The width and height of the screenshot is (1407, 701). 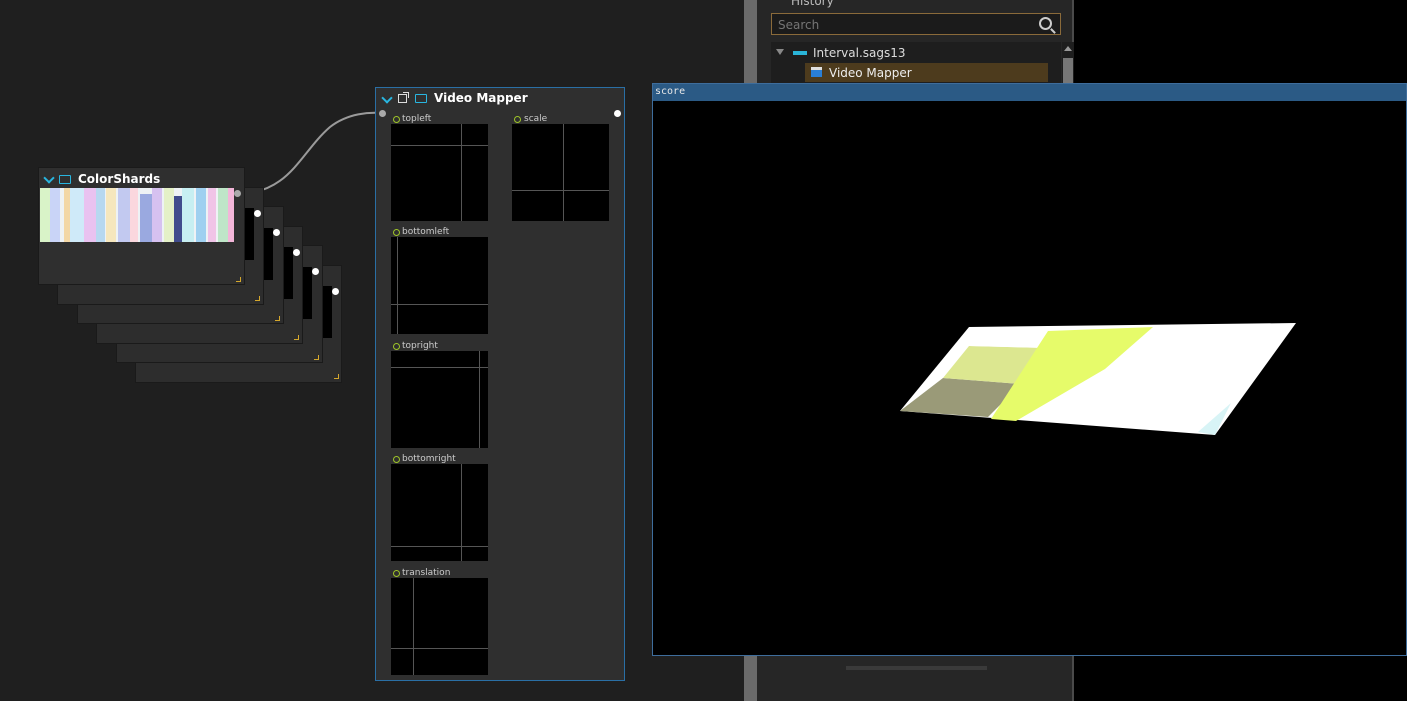 What do you see at coordinates (119, 179) in the screenshot?
I see `node-title: ColorShards` at bounding box center [119, 179].